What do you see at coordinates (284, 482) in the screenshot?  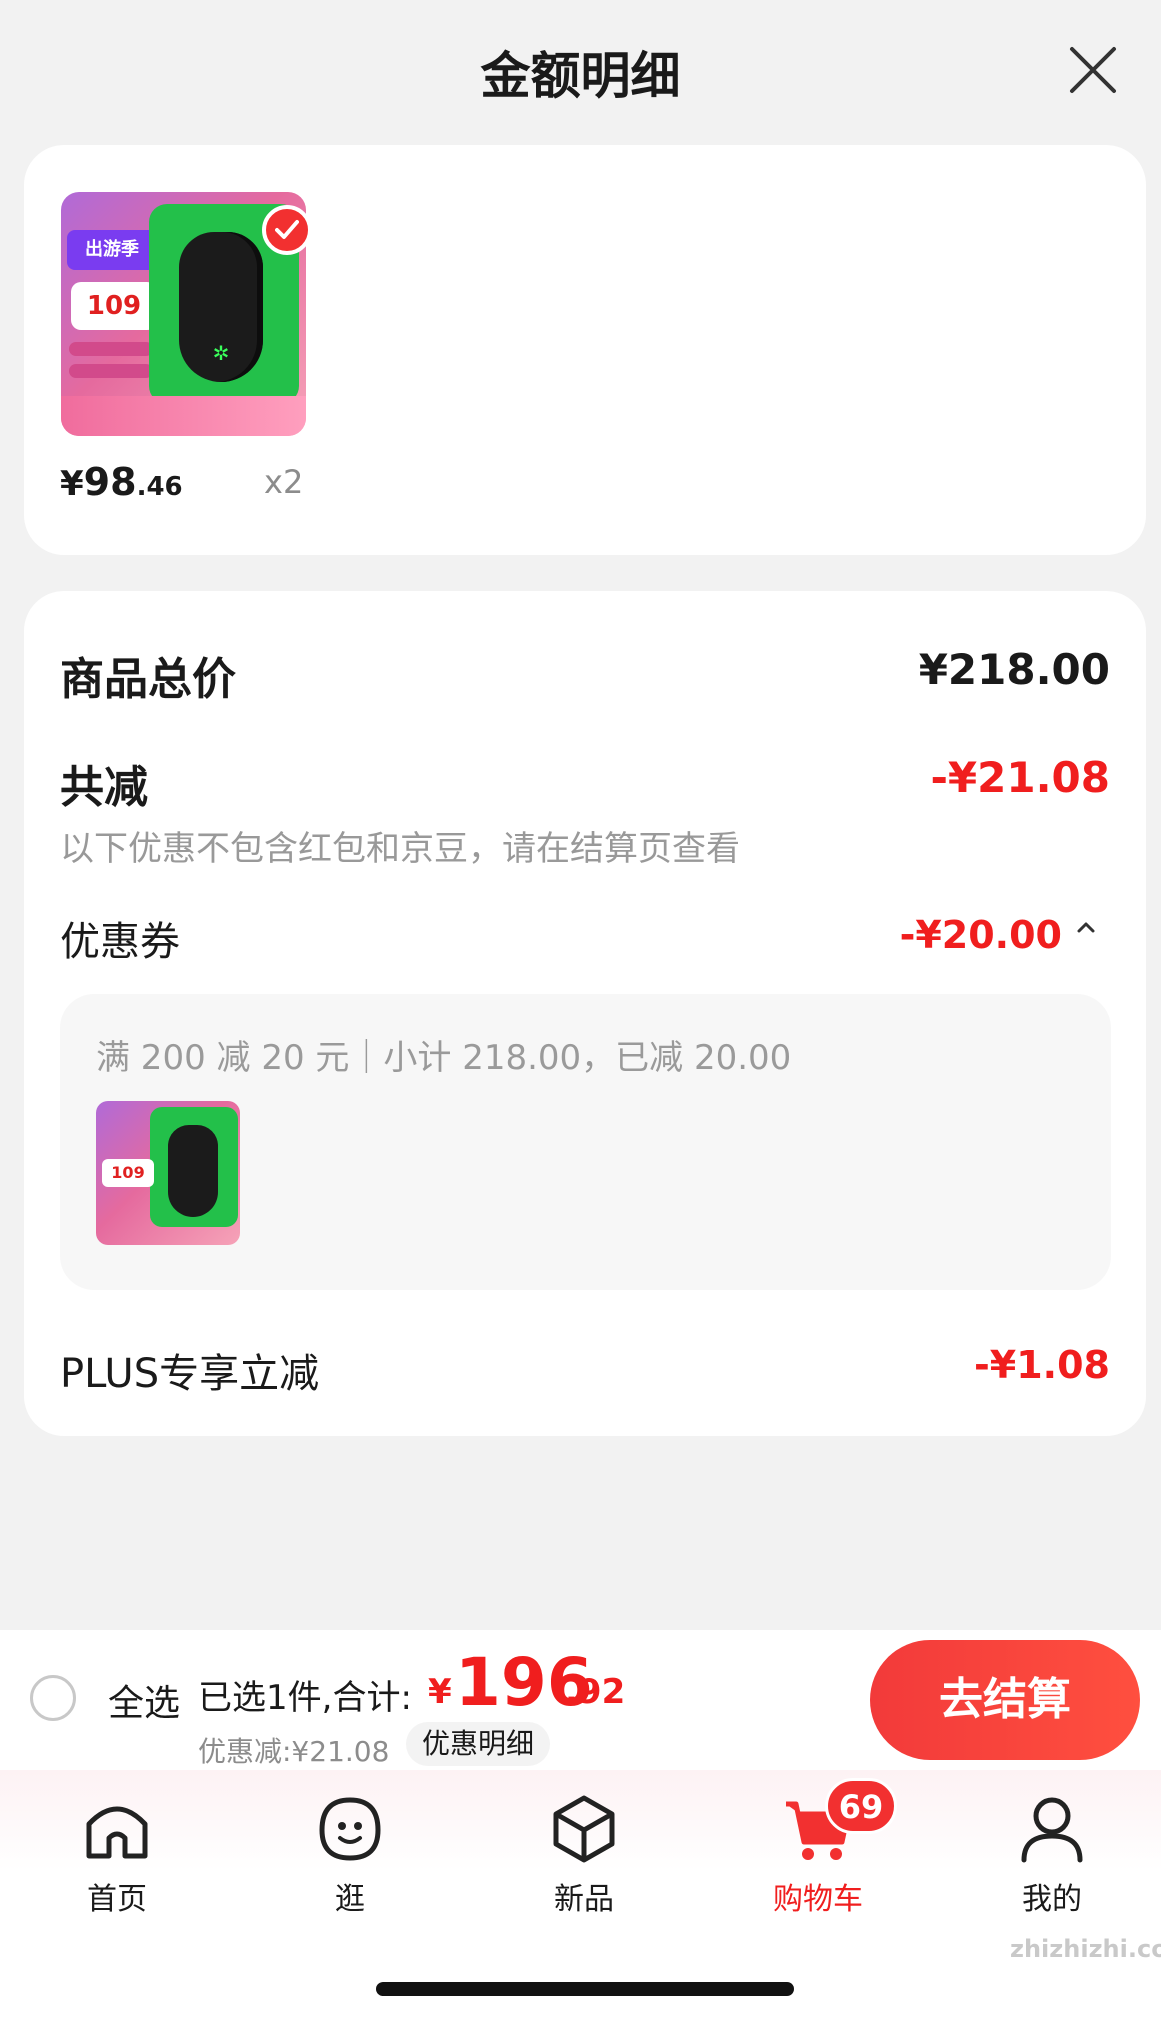 I see `product-quantity: x2` at bounding box center [284, 482].